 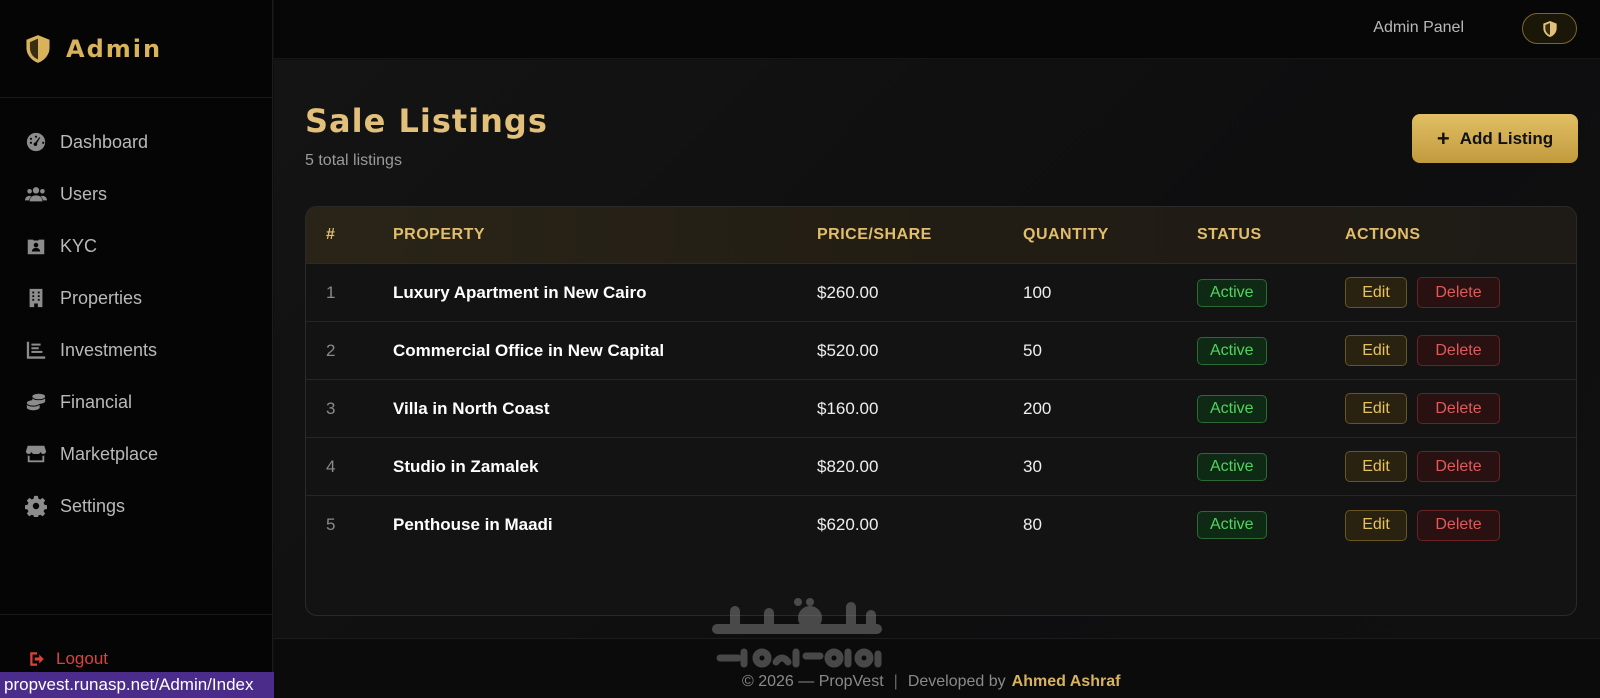 I want to click on property-name: Penthouse in Maadi, so click(x=473, y=524).